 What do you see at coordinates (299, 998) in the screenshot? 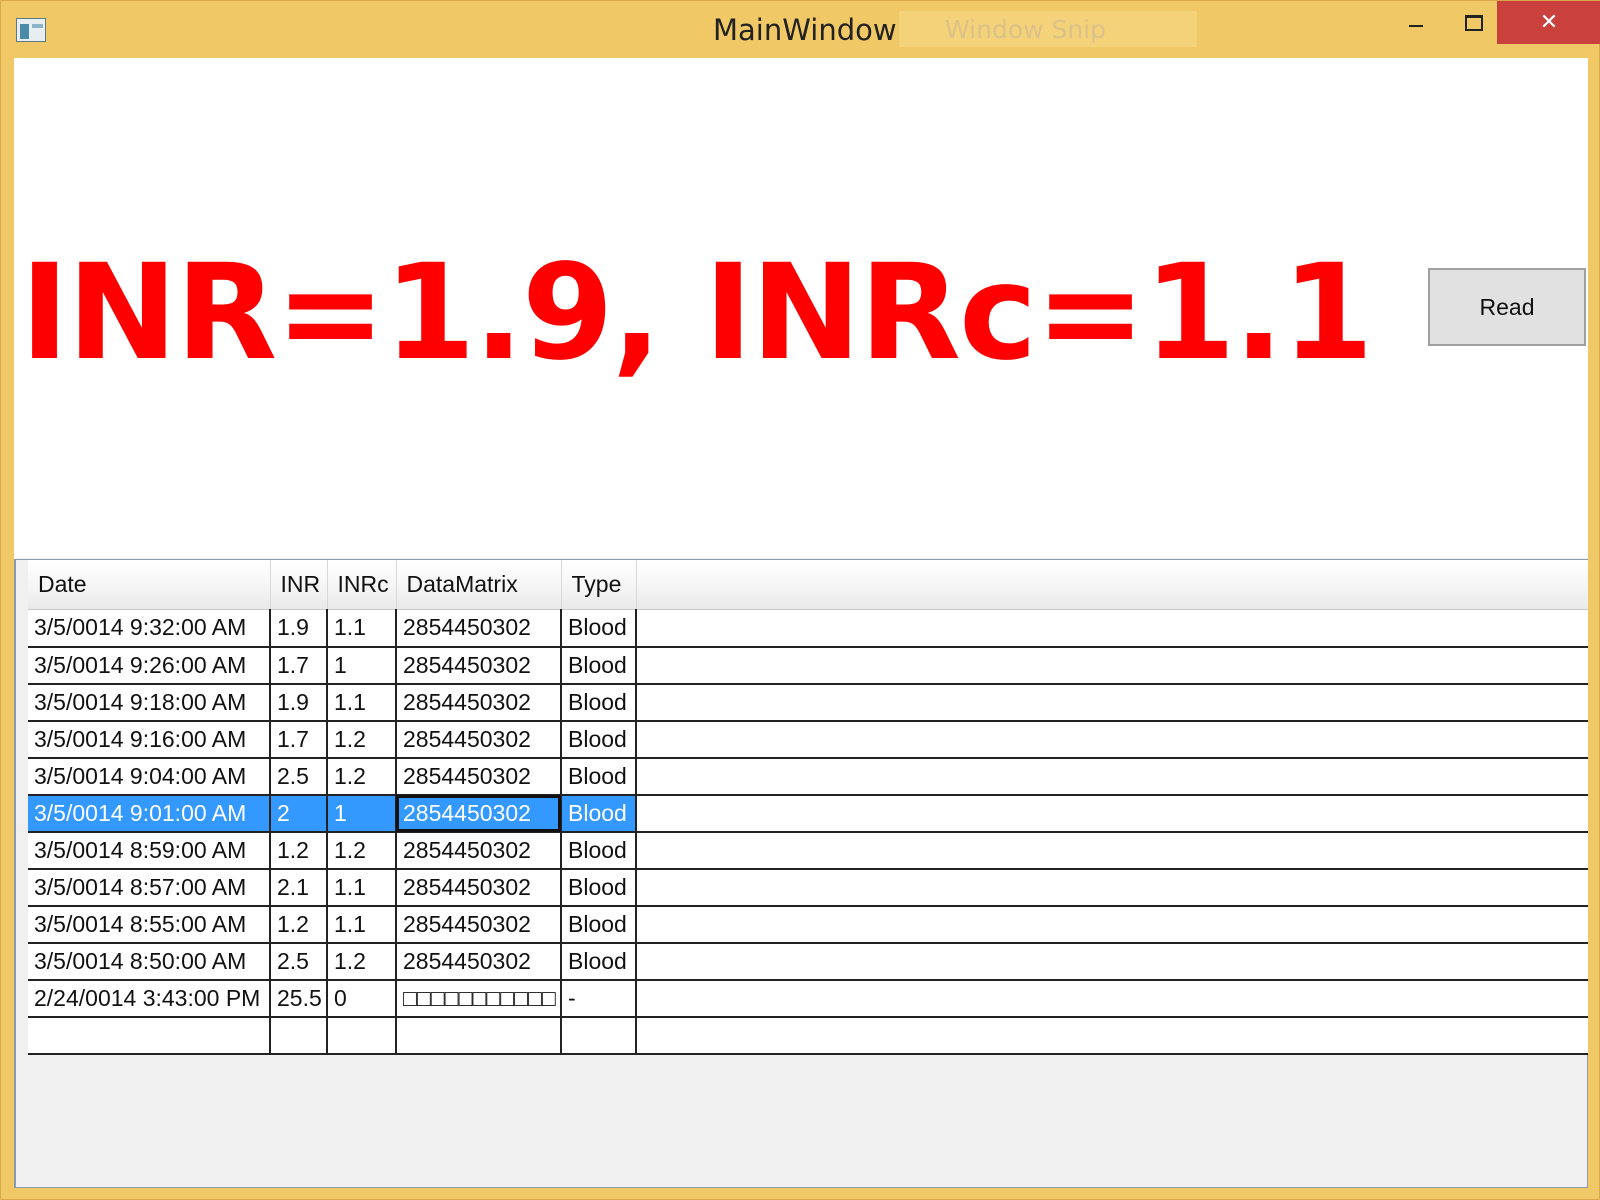
I see `inr-cell: 25.5` at bounding box center [299, 998].